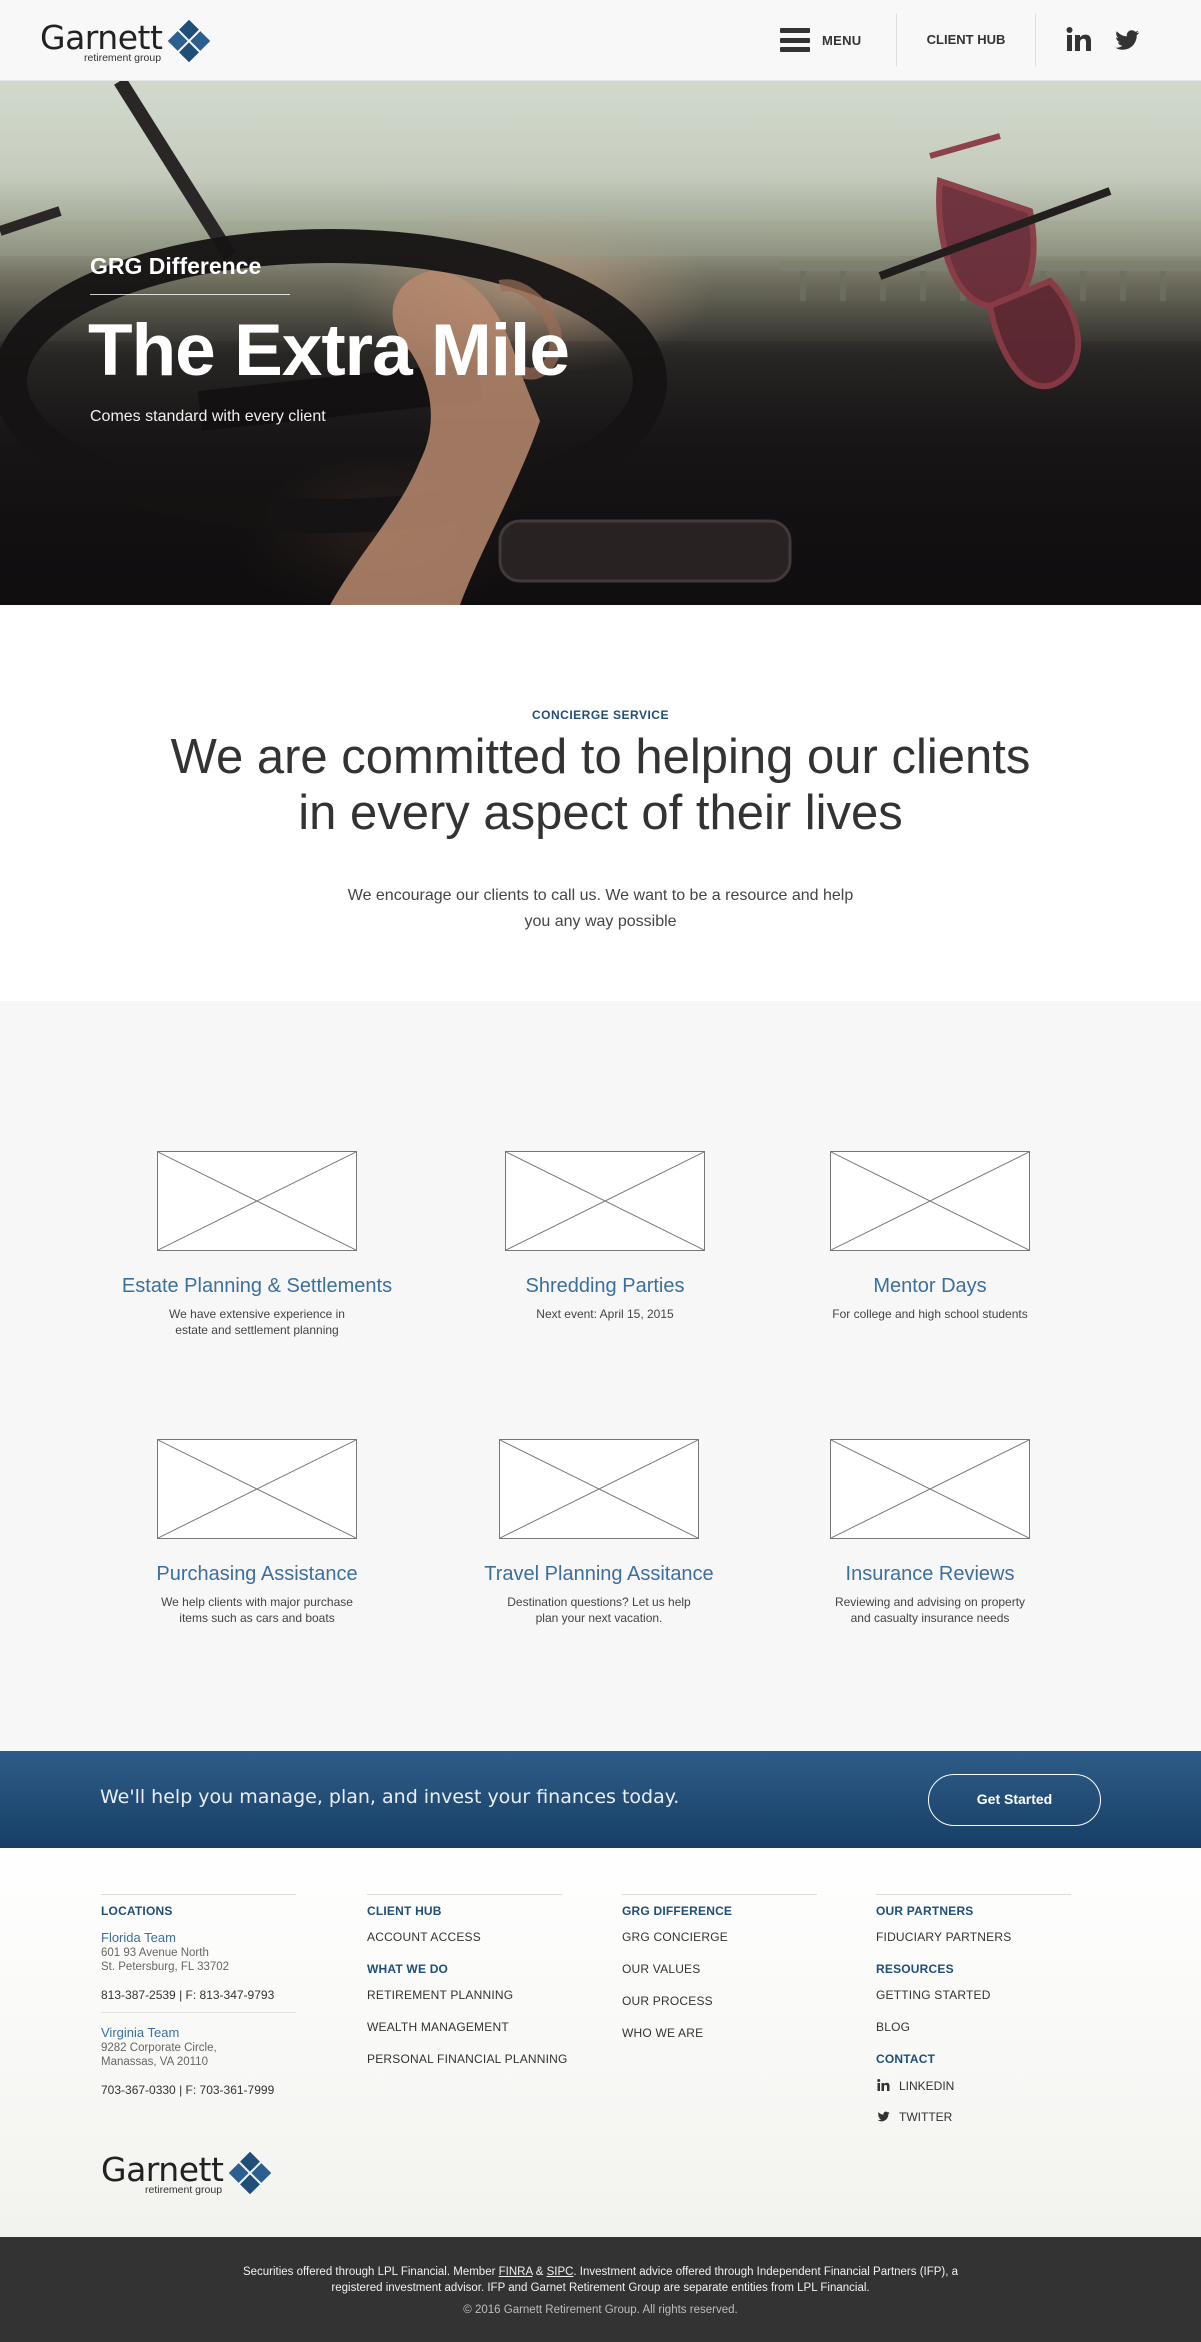 This screenshot has width=1201, height=2342. What do you see at coordinates (925, 1911) in the screenshot?
I see `footer-heading-our-partners: OUR PARTNERS` at bounding box center [925, 1911].